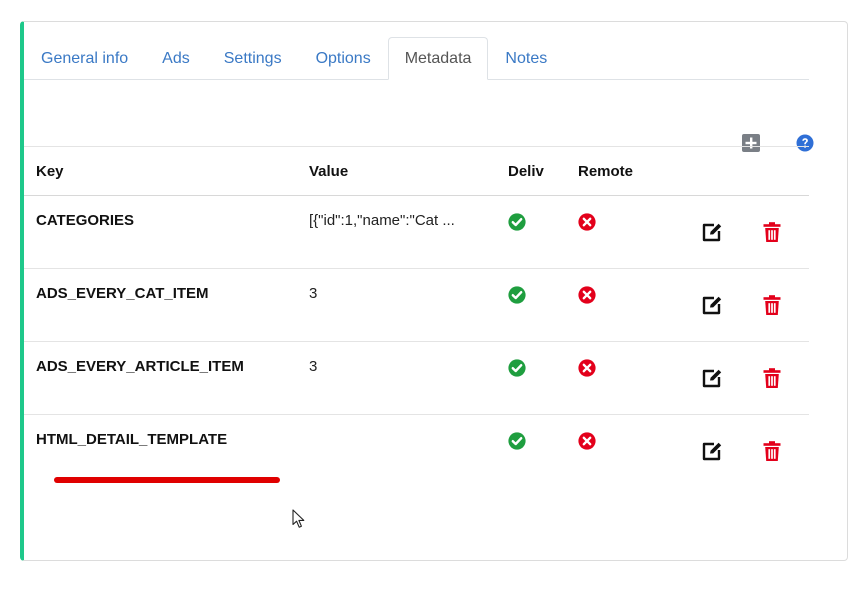 This screenshot has height=608, width=860. What do you see at coordinates (253, 58) in the screenshot?
I see `tab-settings: Settings` at bounding box center [253, 58].